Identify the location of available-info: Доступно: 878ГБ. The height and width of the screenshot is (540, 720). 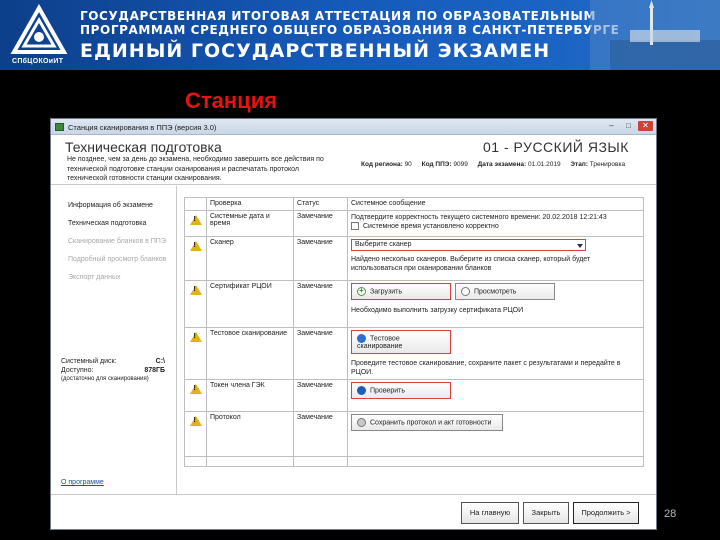
(113, 370).